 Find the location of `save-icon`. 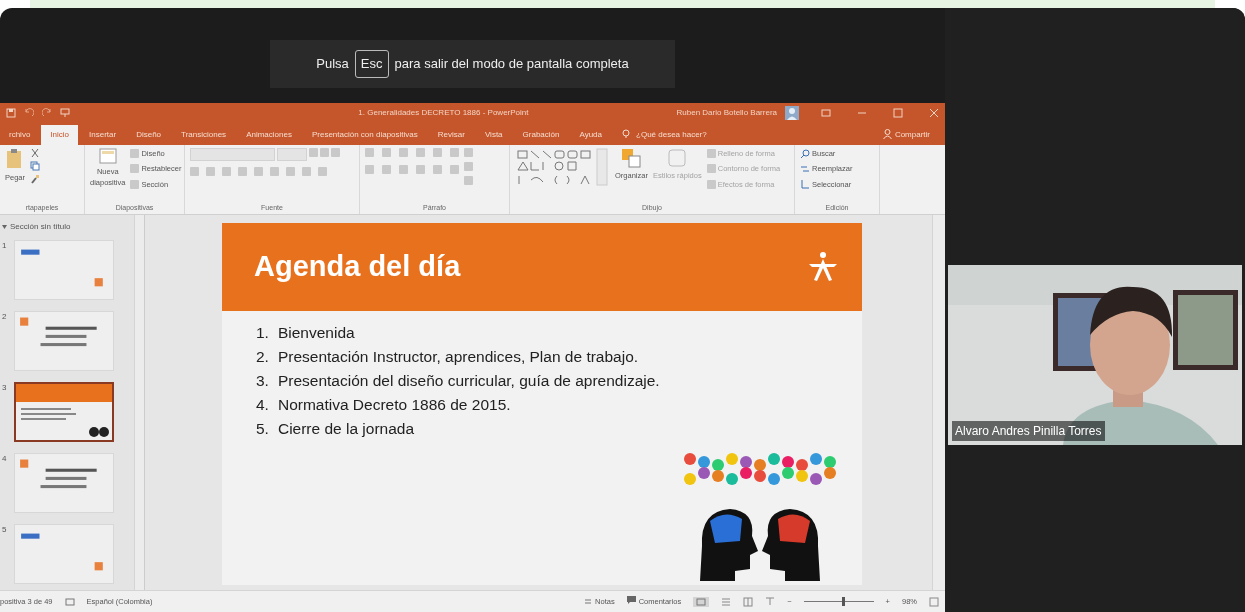

save-icon is located at coordinates (11, 113).